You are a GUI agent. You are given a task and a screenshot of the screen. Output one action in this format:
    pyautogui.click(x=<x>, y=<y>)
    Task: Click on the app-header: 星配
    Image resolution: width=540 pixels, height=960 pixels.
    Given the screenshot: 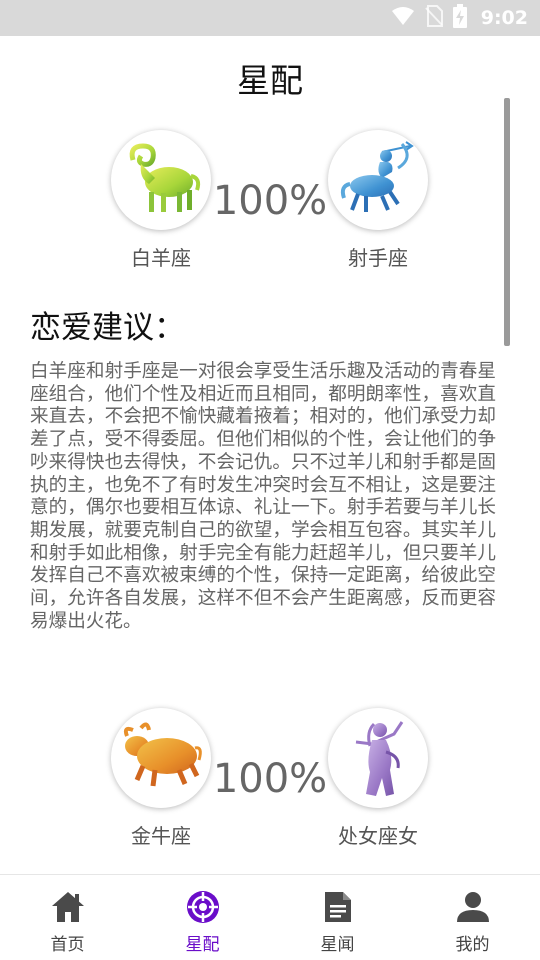 What is the action you would take?
    pyautogui.click(x=270, y=74)
    